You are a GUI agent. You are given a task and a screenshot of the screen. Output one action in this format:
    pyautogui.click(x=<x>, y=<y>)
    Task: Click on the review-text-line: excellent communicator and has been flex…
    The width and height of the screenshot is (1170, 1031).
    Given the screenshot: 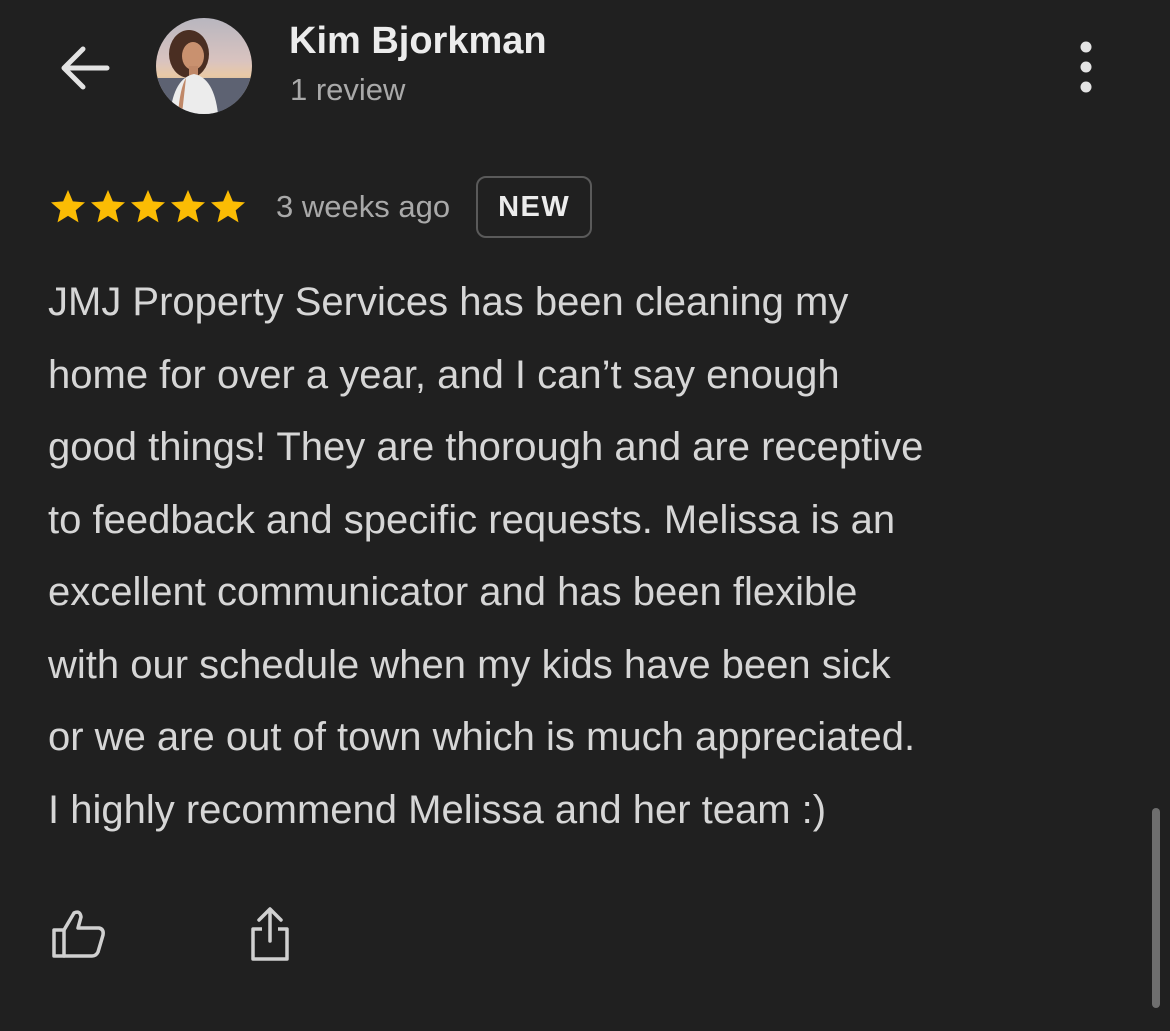 What is the action you would take?
    pyautogui.click(x=453, y=592)
    